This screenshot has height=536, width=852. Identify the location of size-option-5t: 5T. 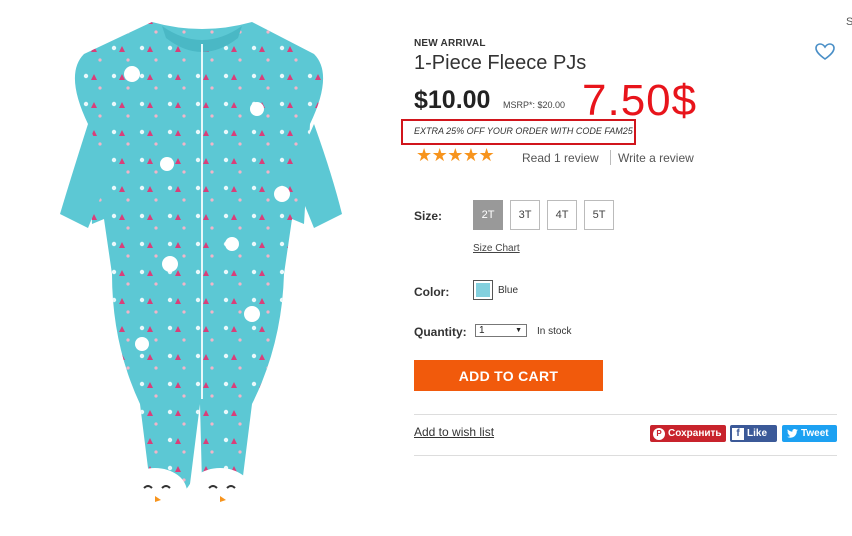
(599, 215).